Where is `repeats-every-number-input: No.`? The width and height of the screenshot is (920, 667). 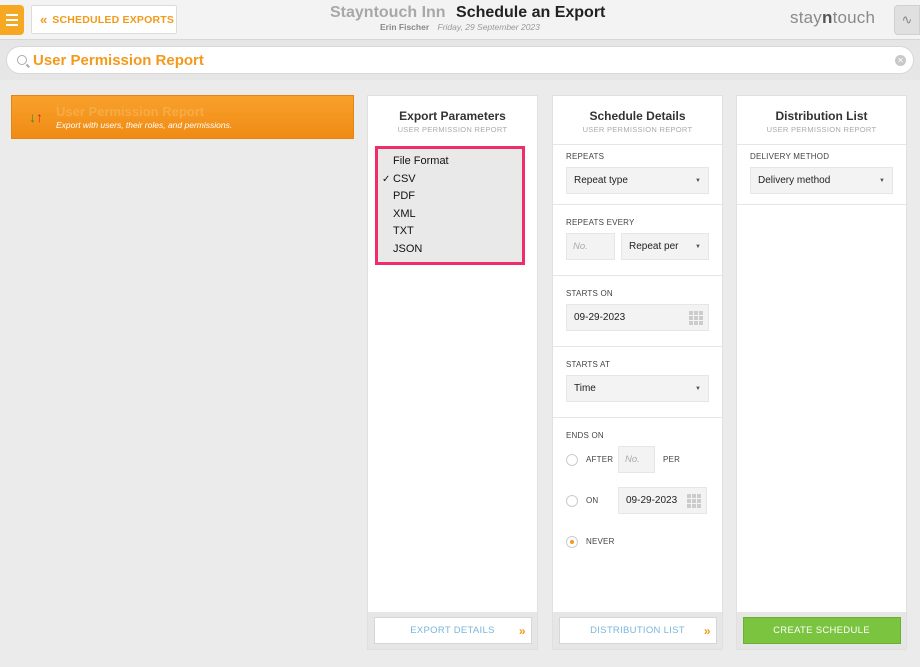
repeats-every-number-input: No. is located at coordinates (590, 246).